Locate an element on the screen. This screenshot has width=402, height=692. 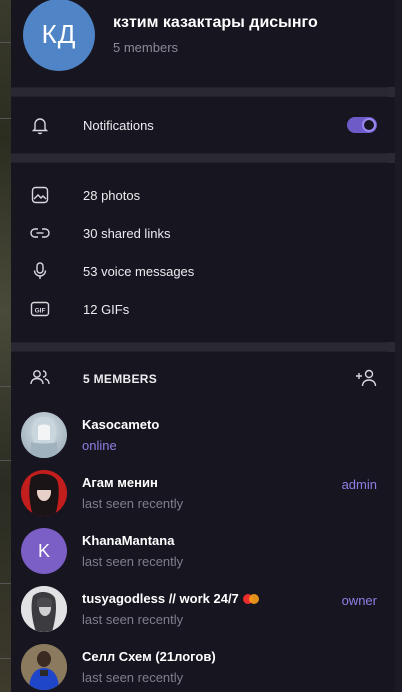
svg-text: GIF is located at coordinates (40, 310).